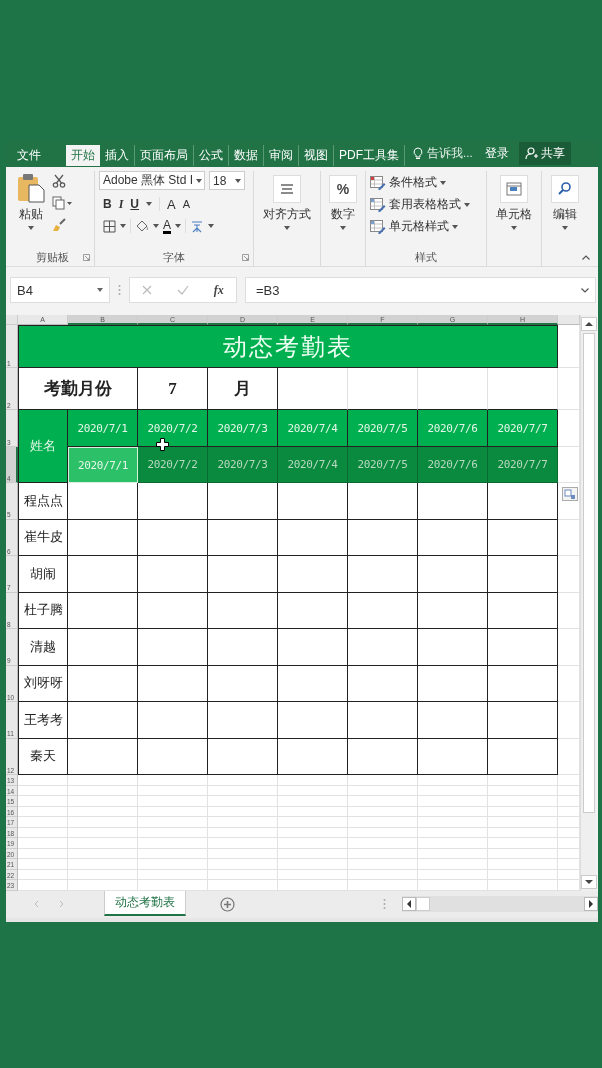 This screenshot has width=602, height=1068. I want to click on font-color-button: A, so click(167, 226).